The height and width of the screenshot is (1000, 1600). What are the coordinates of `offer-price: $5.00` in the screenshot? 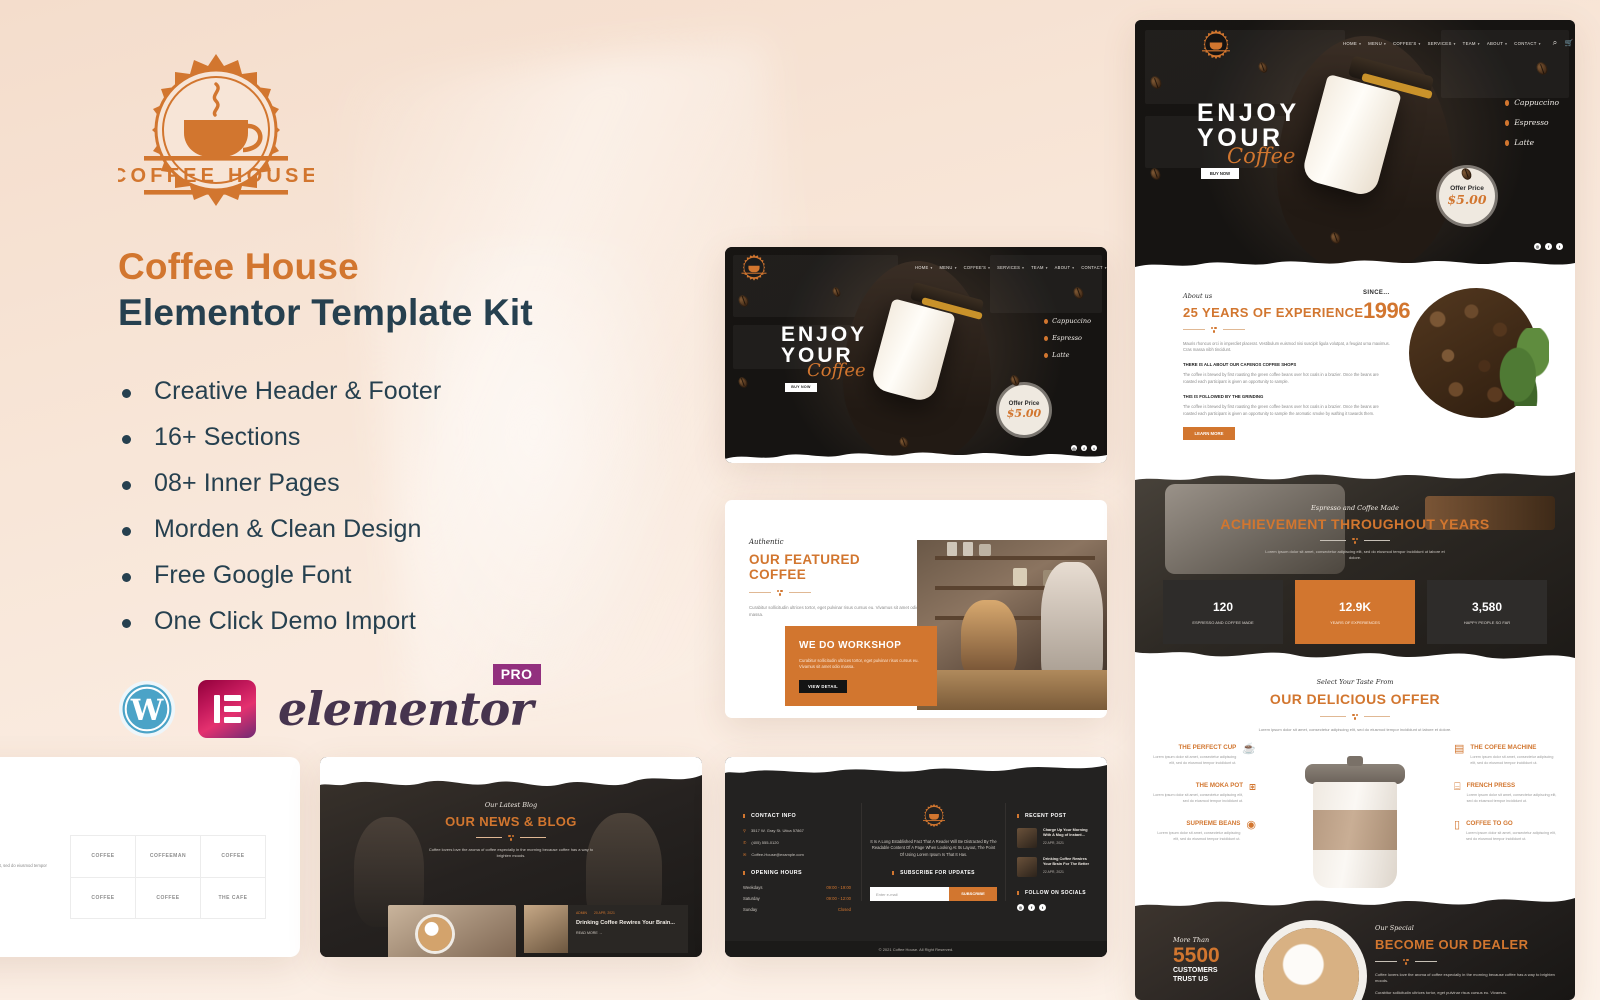 It's located at (1467, 199).